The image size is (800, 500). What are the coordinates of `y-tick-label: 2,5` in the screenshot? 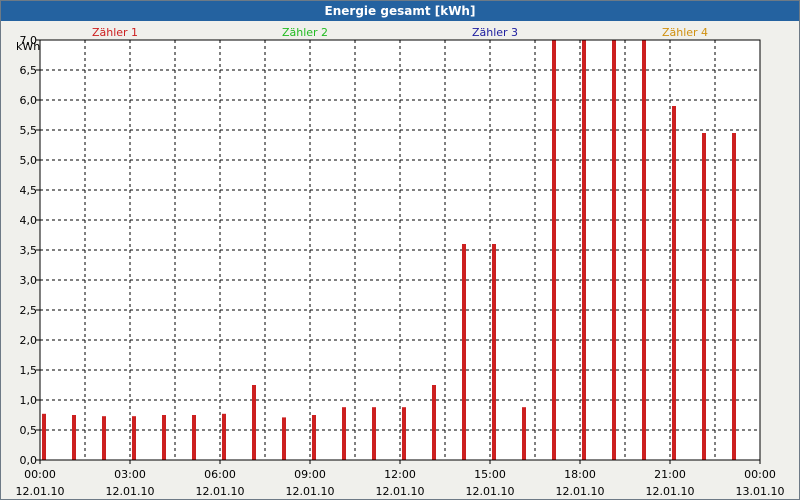 It's located at (29, 310).